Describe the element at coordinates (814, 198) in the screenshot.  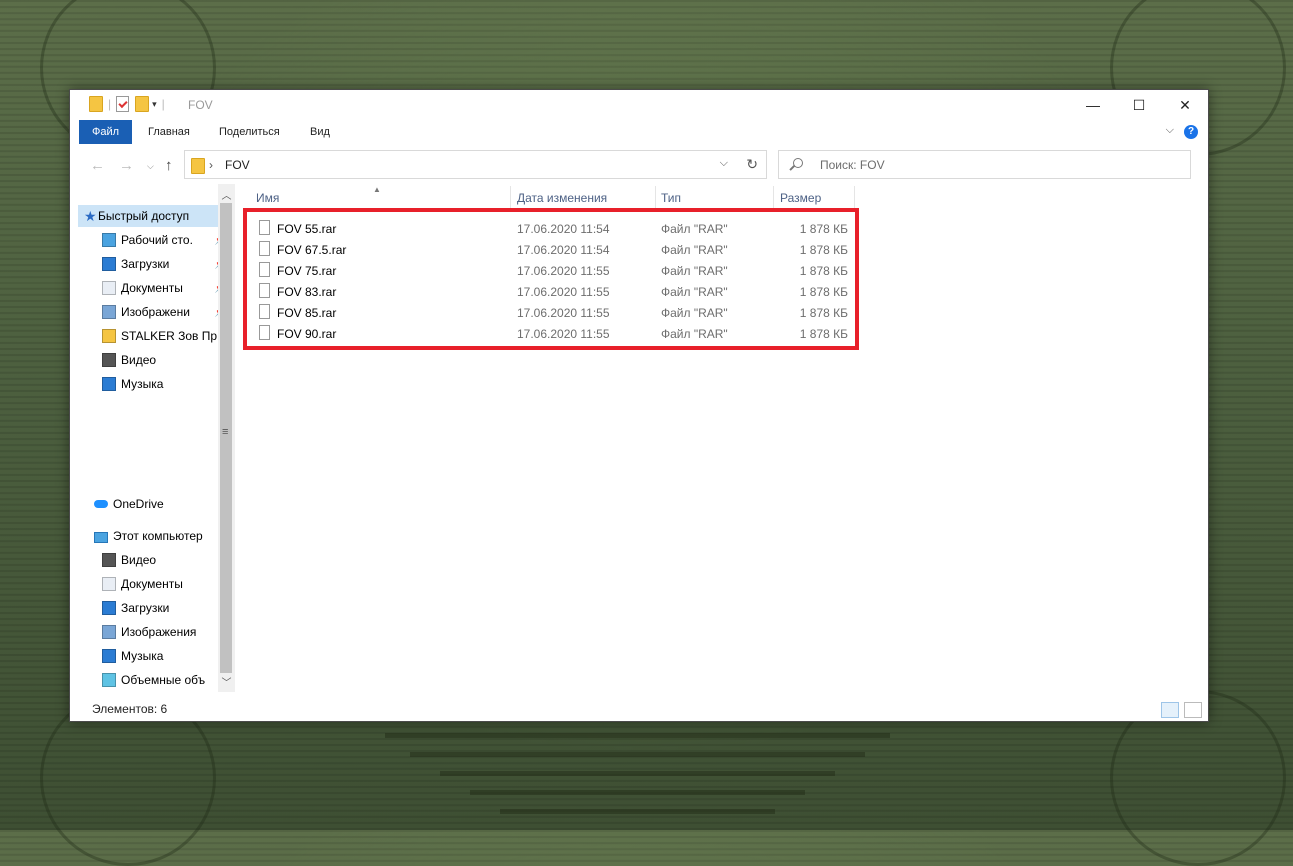
I see `column-header-size: Размер` at that location.